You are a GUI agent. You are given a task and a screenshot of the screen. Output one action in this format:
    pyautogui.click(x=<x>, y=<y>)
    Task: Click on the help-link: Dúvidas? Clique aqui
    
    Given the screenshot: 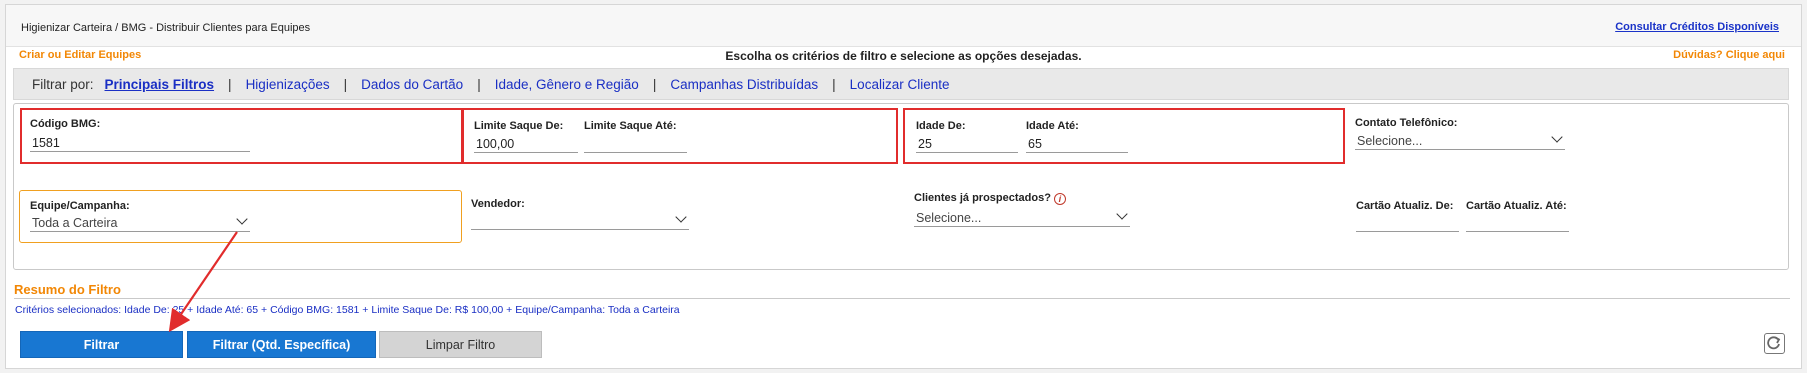 What is the action you would take?
    pyautogui.click(x=1729, y=55)
    